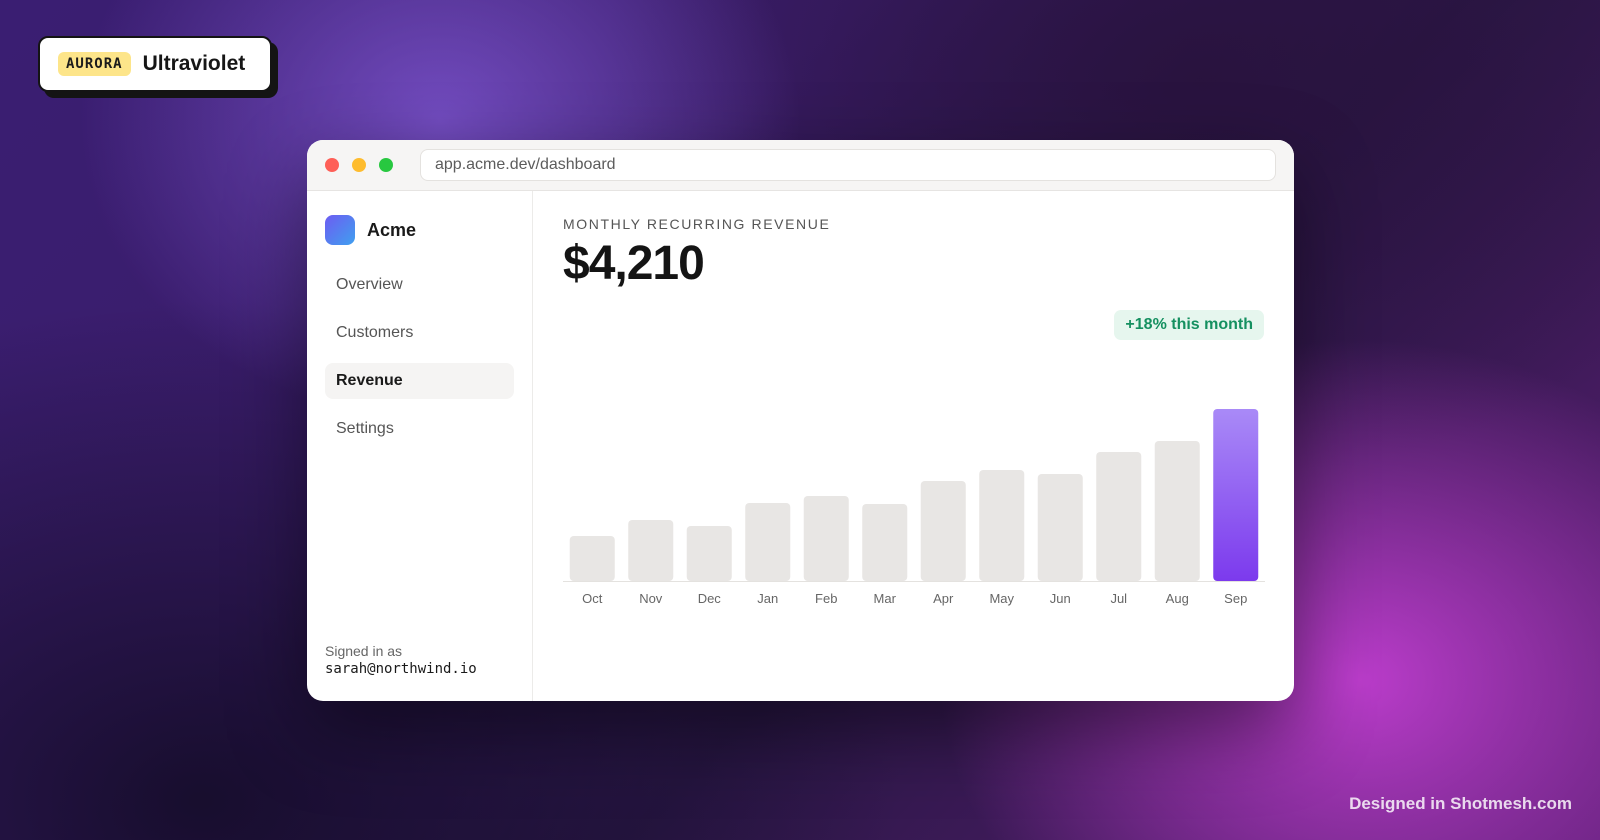 Image resolution: width=1600 pixels, height=840 pixels. Describe the element at coordinates (1060, 527) in the screenshot. I see `bar-jun` at that location.